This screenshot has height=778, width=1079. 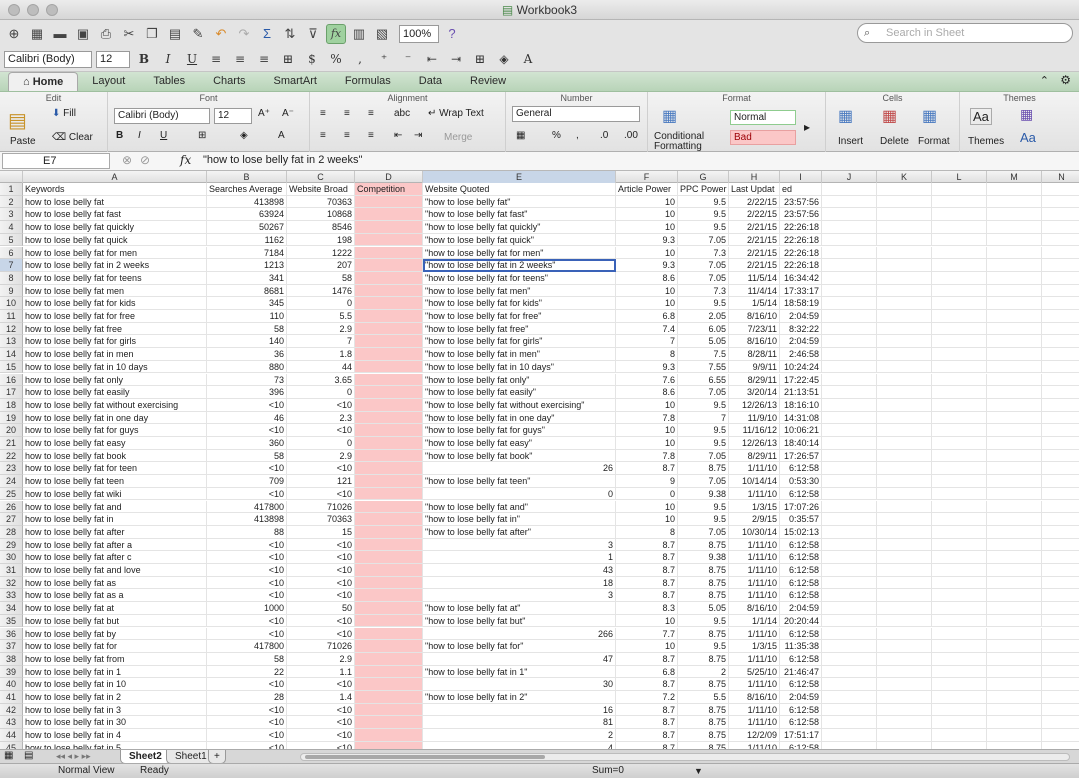 I want to click on cell-b10: 345, so click(x=247, y=303).